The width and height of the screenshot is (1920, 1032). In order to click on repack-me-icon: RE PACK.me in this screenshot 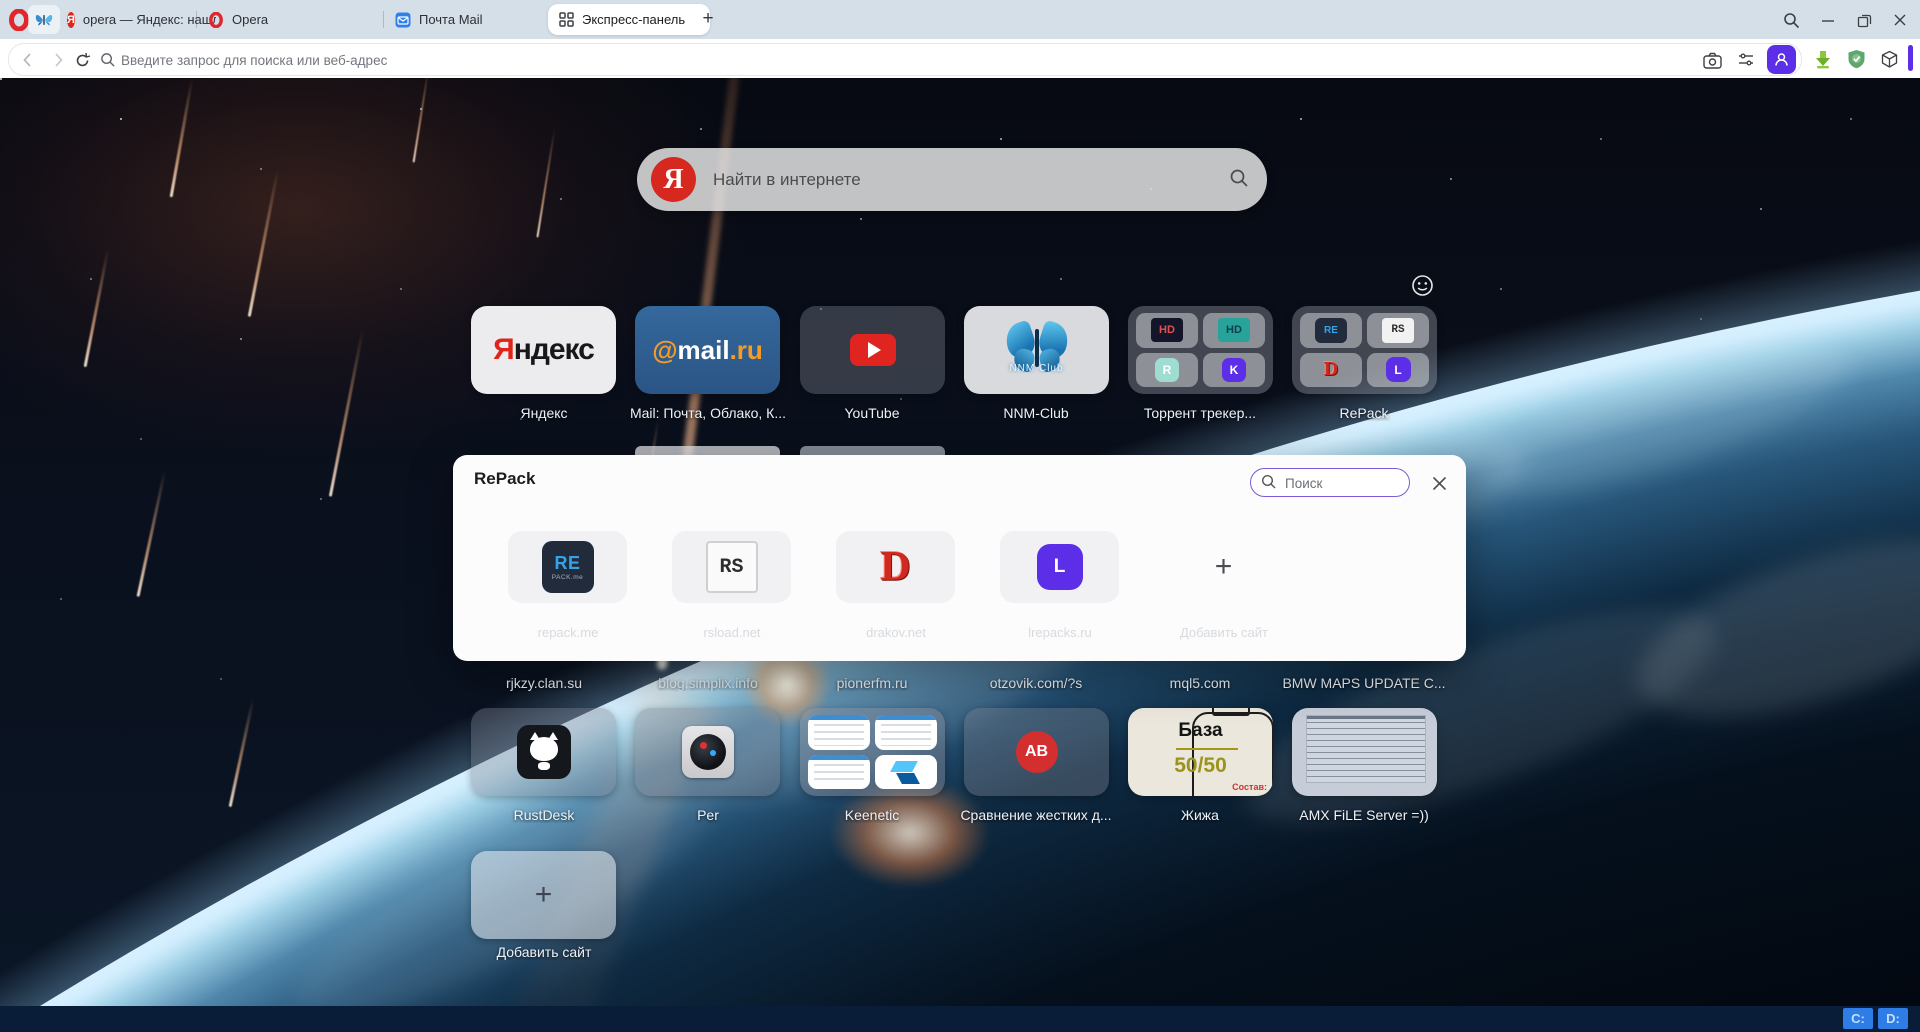, I will do `click(567, 567)`.